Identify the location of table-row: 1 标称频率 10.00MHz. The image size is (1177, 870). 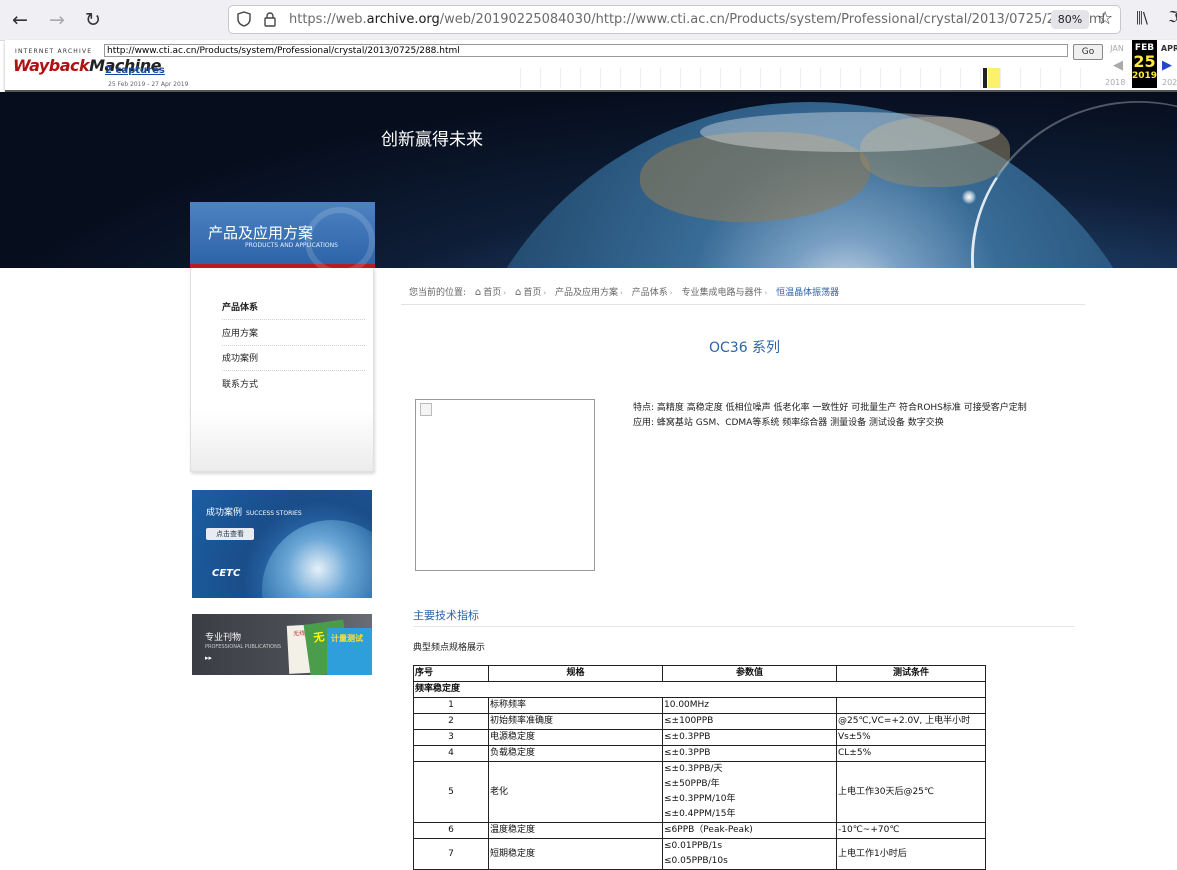
(699, 705).